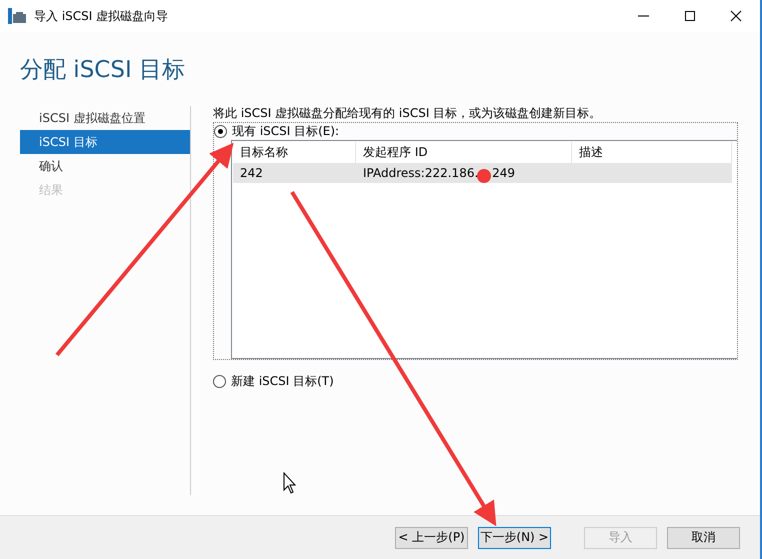  I want to click on radio-label: 现有 iSCSI 目标(E):, so click(286, 131).